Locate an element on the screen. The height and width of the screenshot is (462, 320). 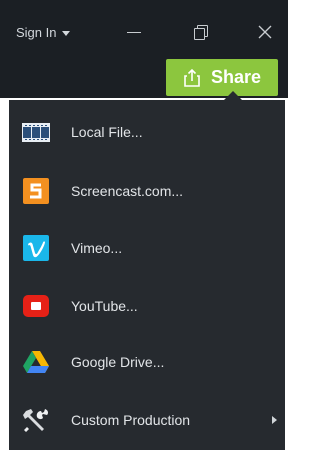
sign-in-button: Sign In is located at coordinates (43, 32).